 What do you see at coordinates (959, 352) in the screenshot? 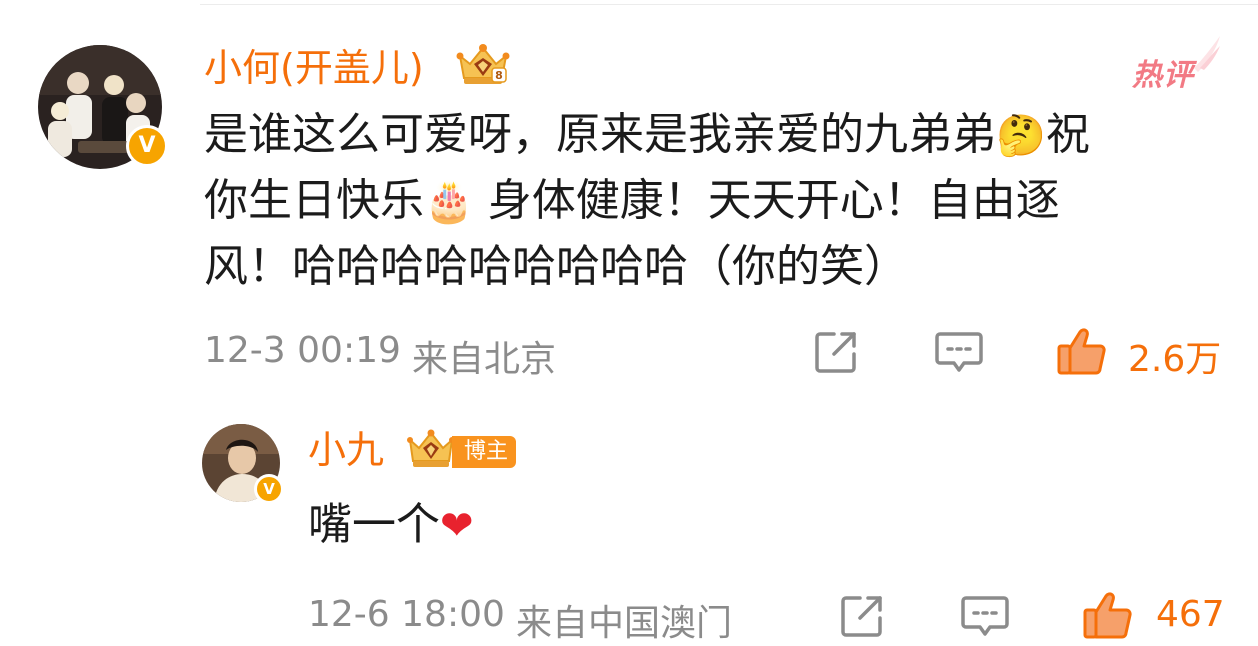
I see `comment-icon` at bounding box center [959, 352].